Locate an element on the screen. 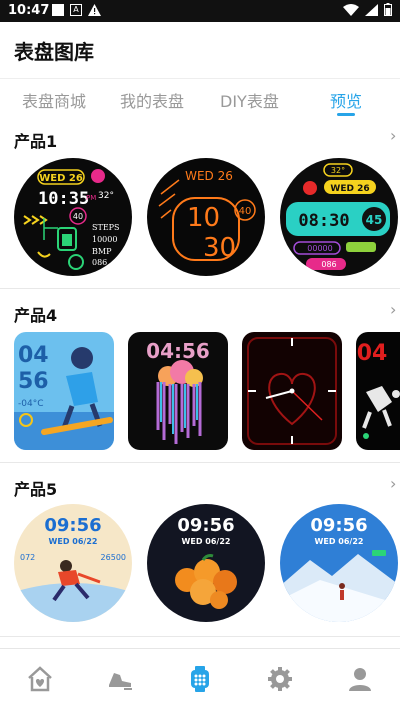  watch-icon is located at coordinates (200, 679).